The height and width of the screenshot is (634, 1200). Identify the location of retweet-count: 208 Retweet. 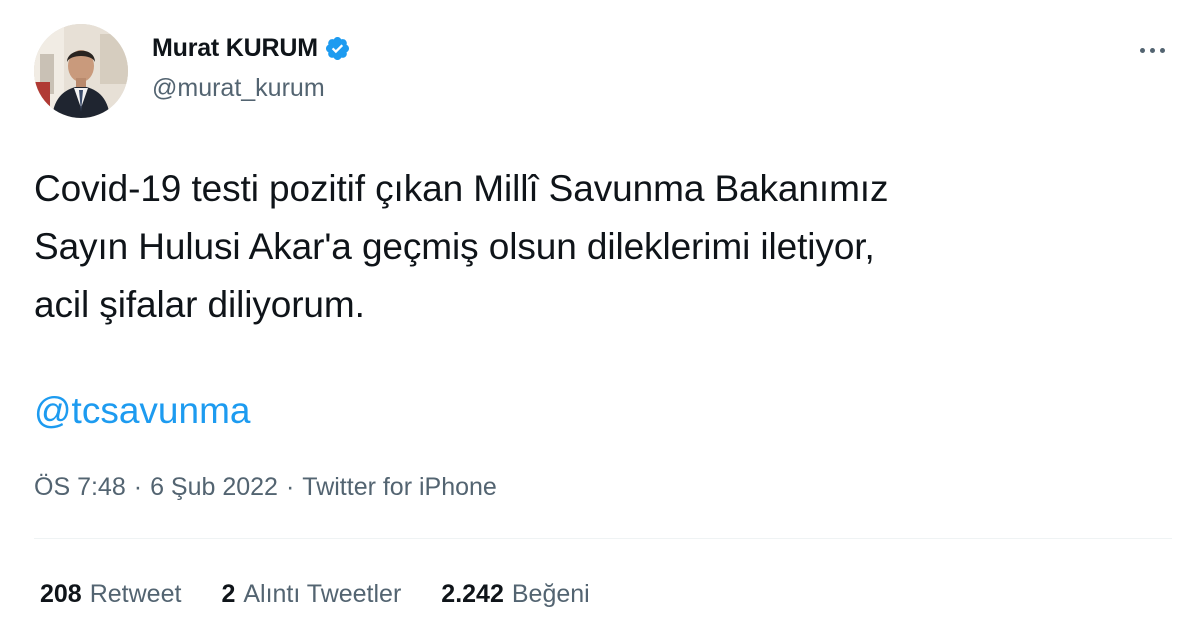
(110, 594).